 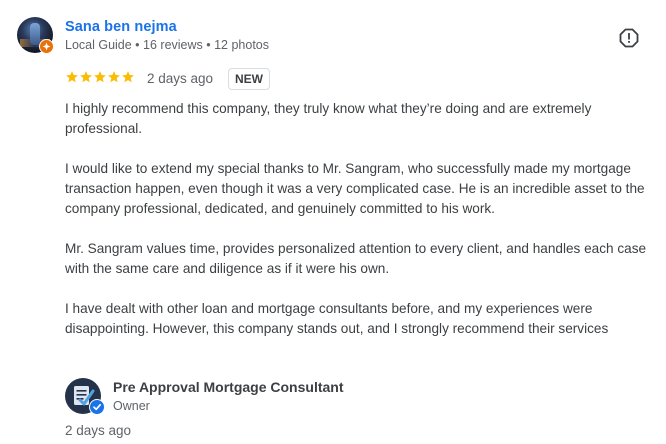 I want to click on report-icon, so click(x=629, y=38).